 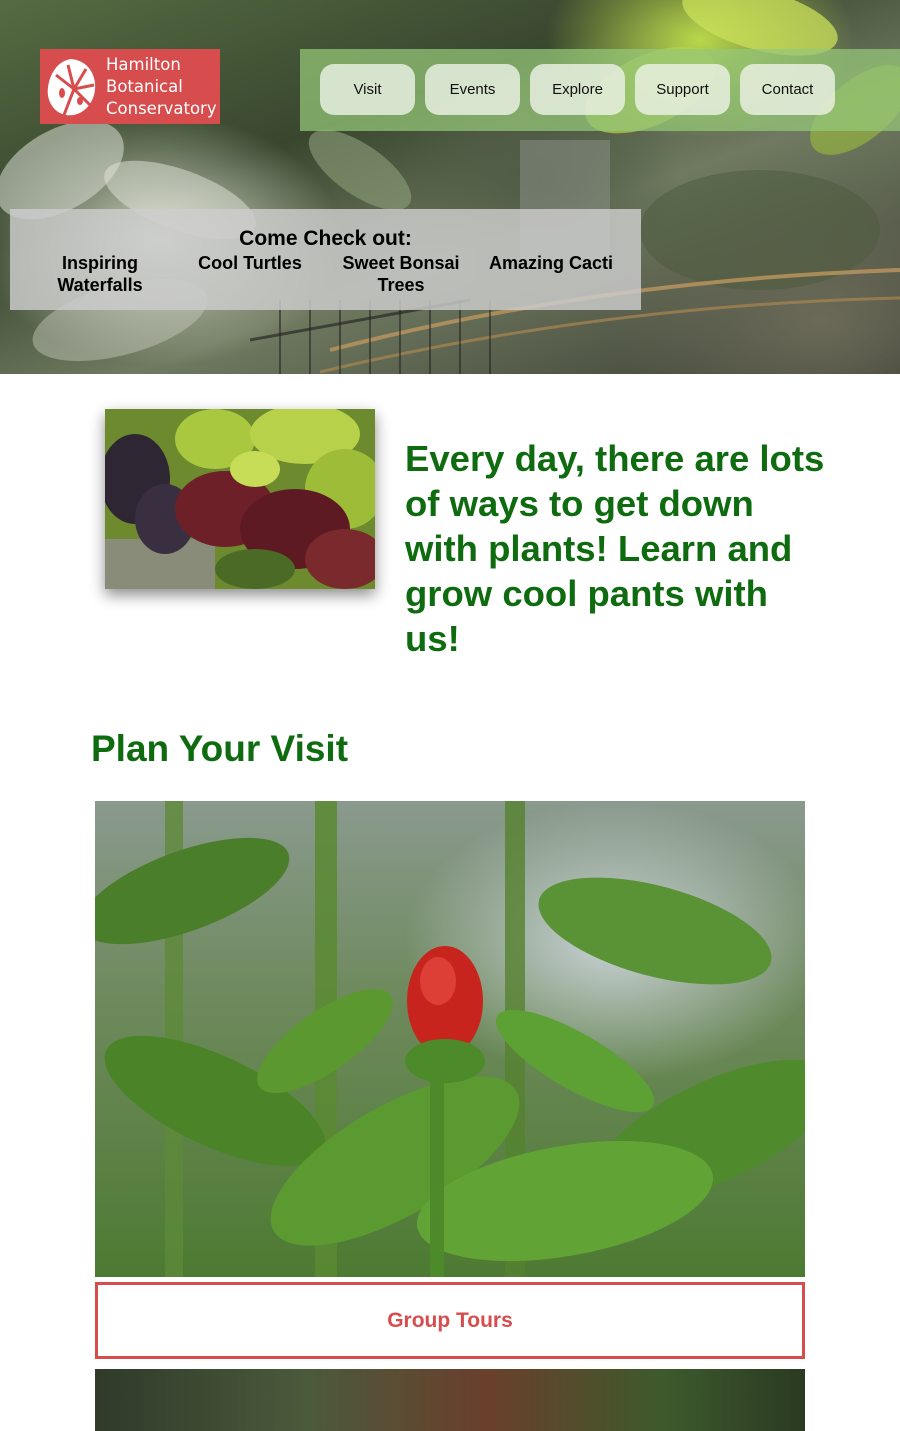 I want to click on site-logo: Hamilton Botanical Conservatory, so click(x=130, y=86).